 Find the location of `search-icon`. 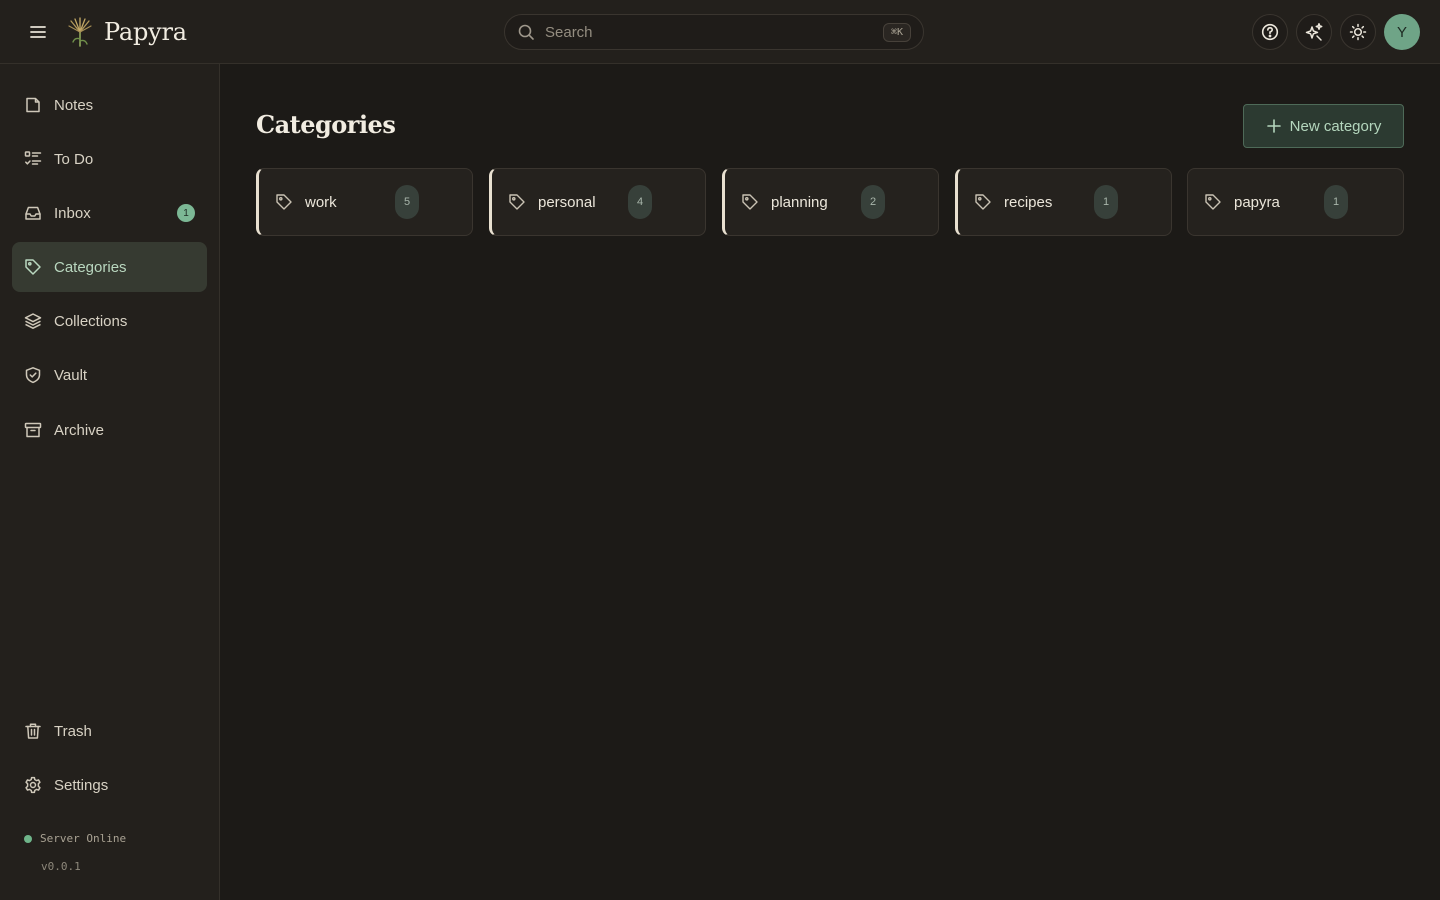

search-icon is located at coordinates (526, 32).